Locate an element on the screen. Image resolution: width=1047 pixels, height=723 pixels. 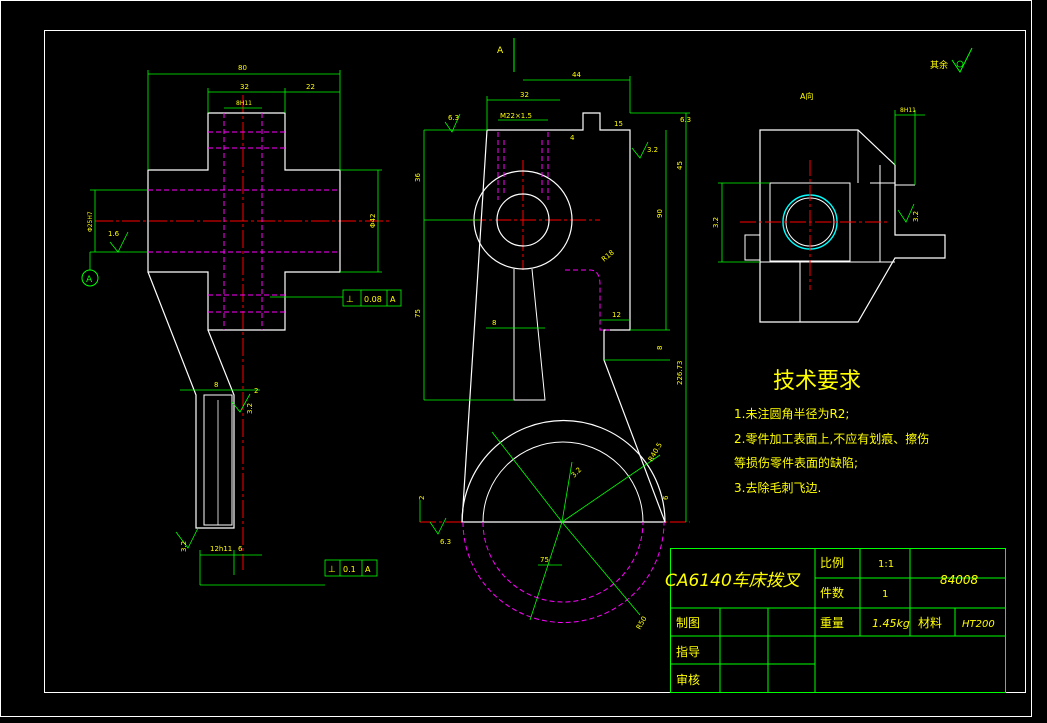
material-value: HT200 is located at coordinates (978, 624).